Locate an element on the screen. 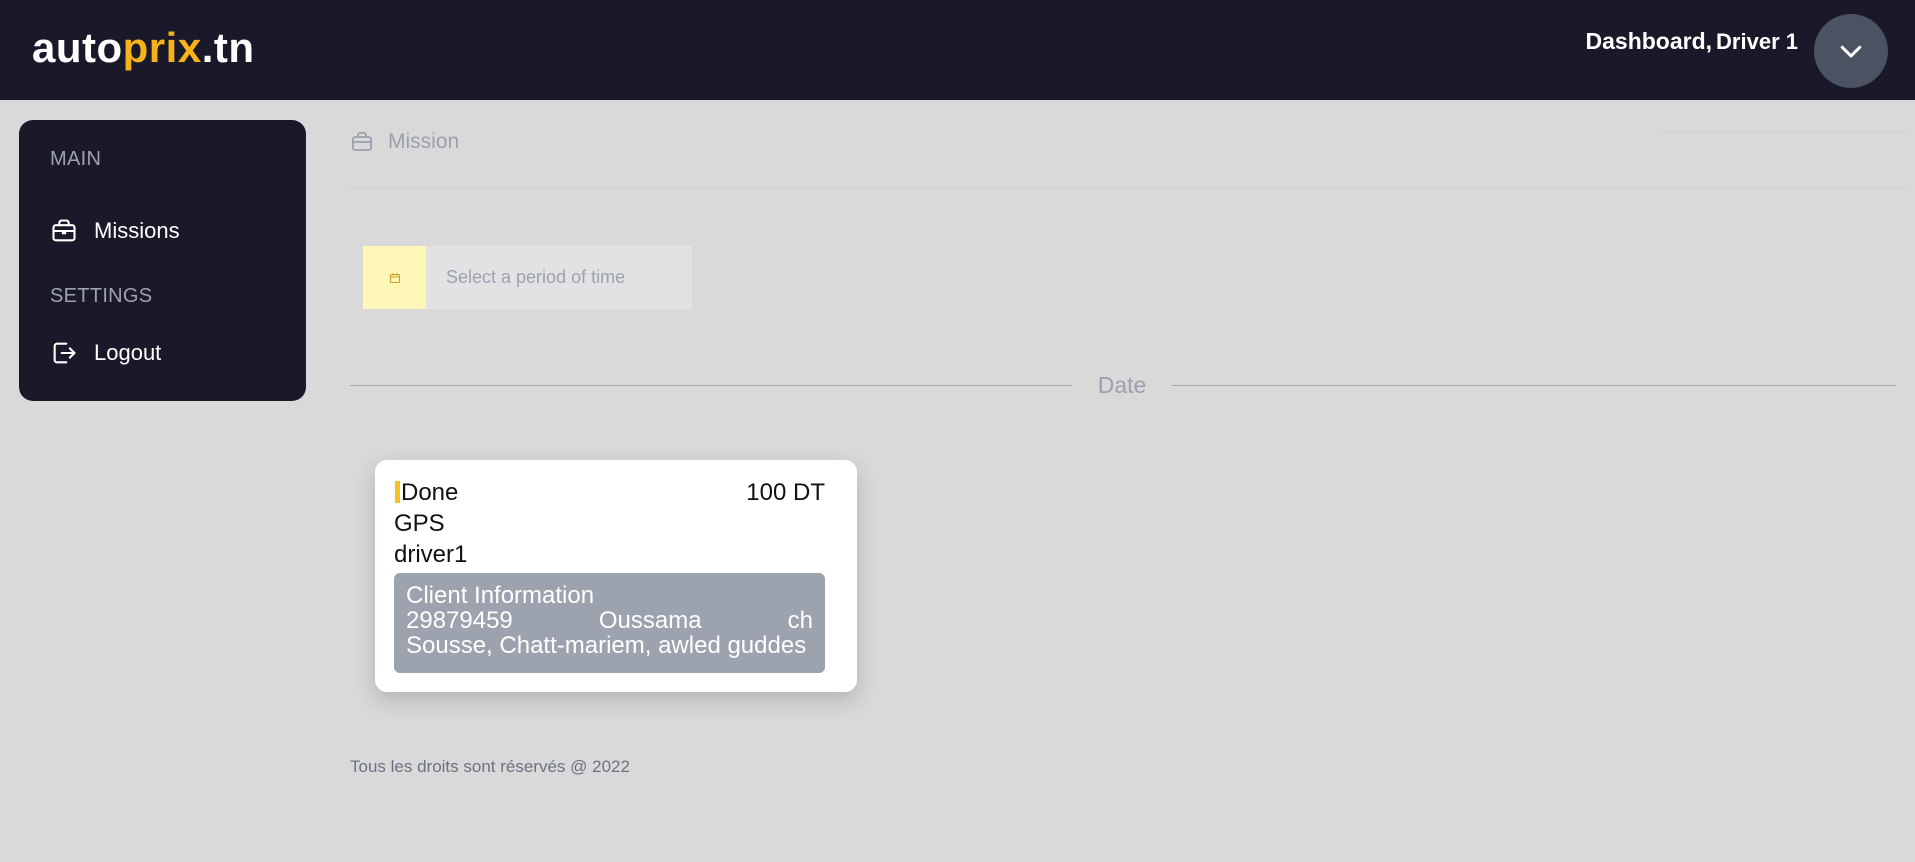 The width and height of the screenshot is (1915, 862). sidebar: MAIN Missions SETTINGS Logout is located at coordinates (162, 260).